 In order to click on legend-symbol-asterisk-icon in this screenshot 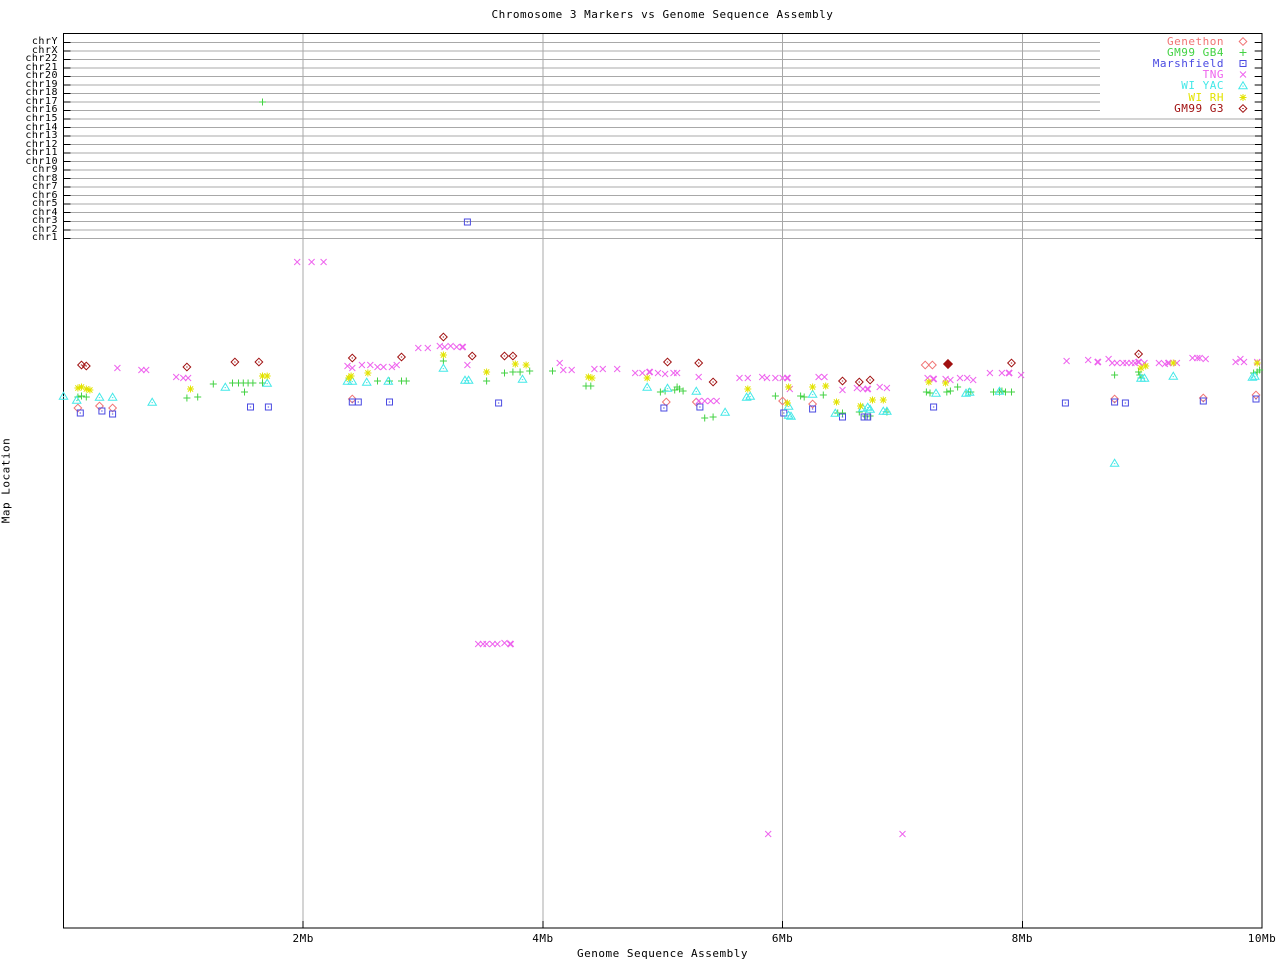, I will do `click(1239, 97)`.